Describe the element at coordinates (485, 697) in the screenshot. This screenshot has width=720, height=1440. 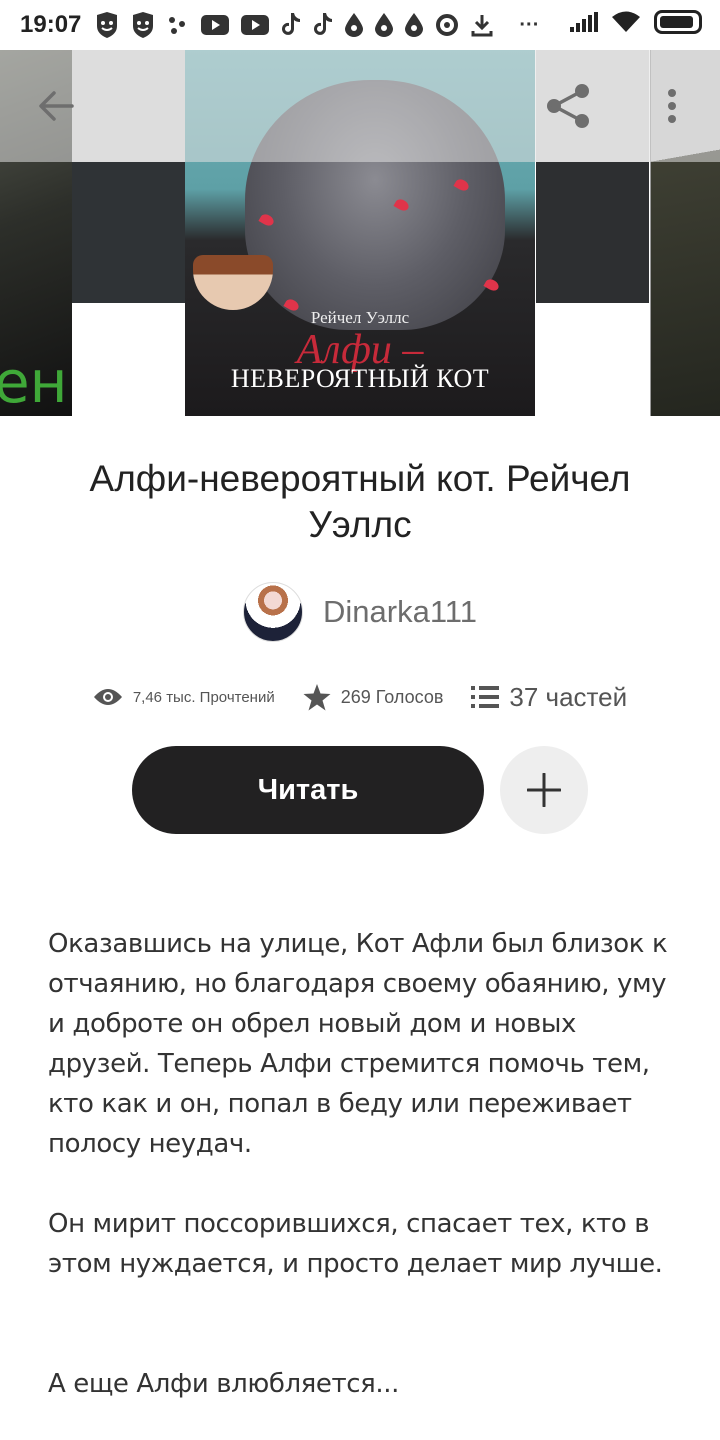
I see `list-icon` at that location.